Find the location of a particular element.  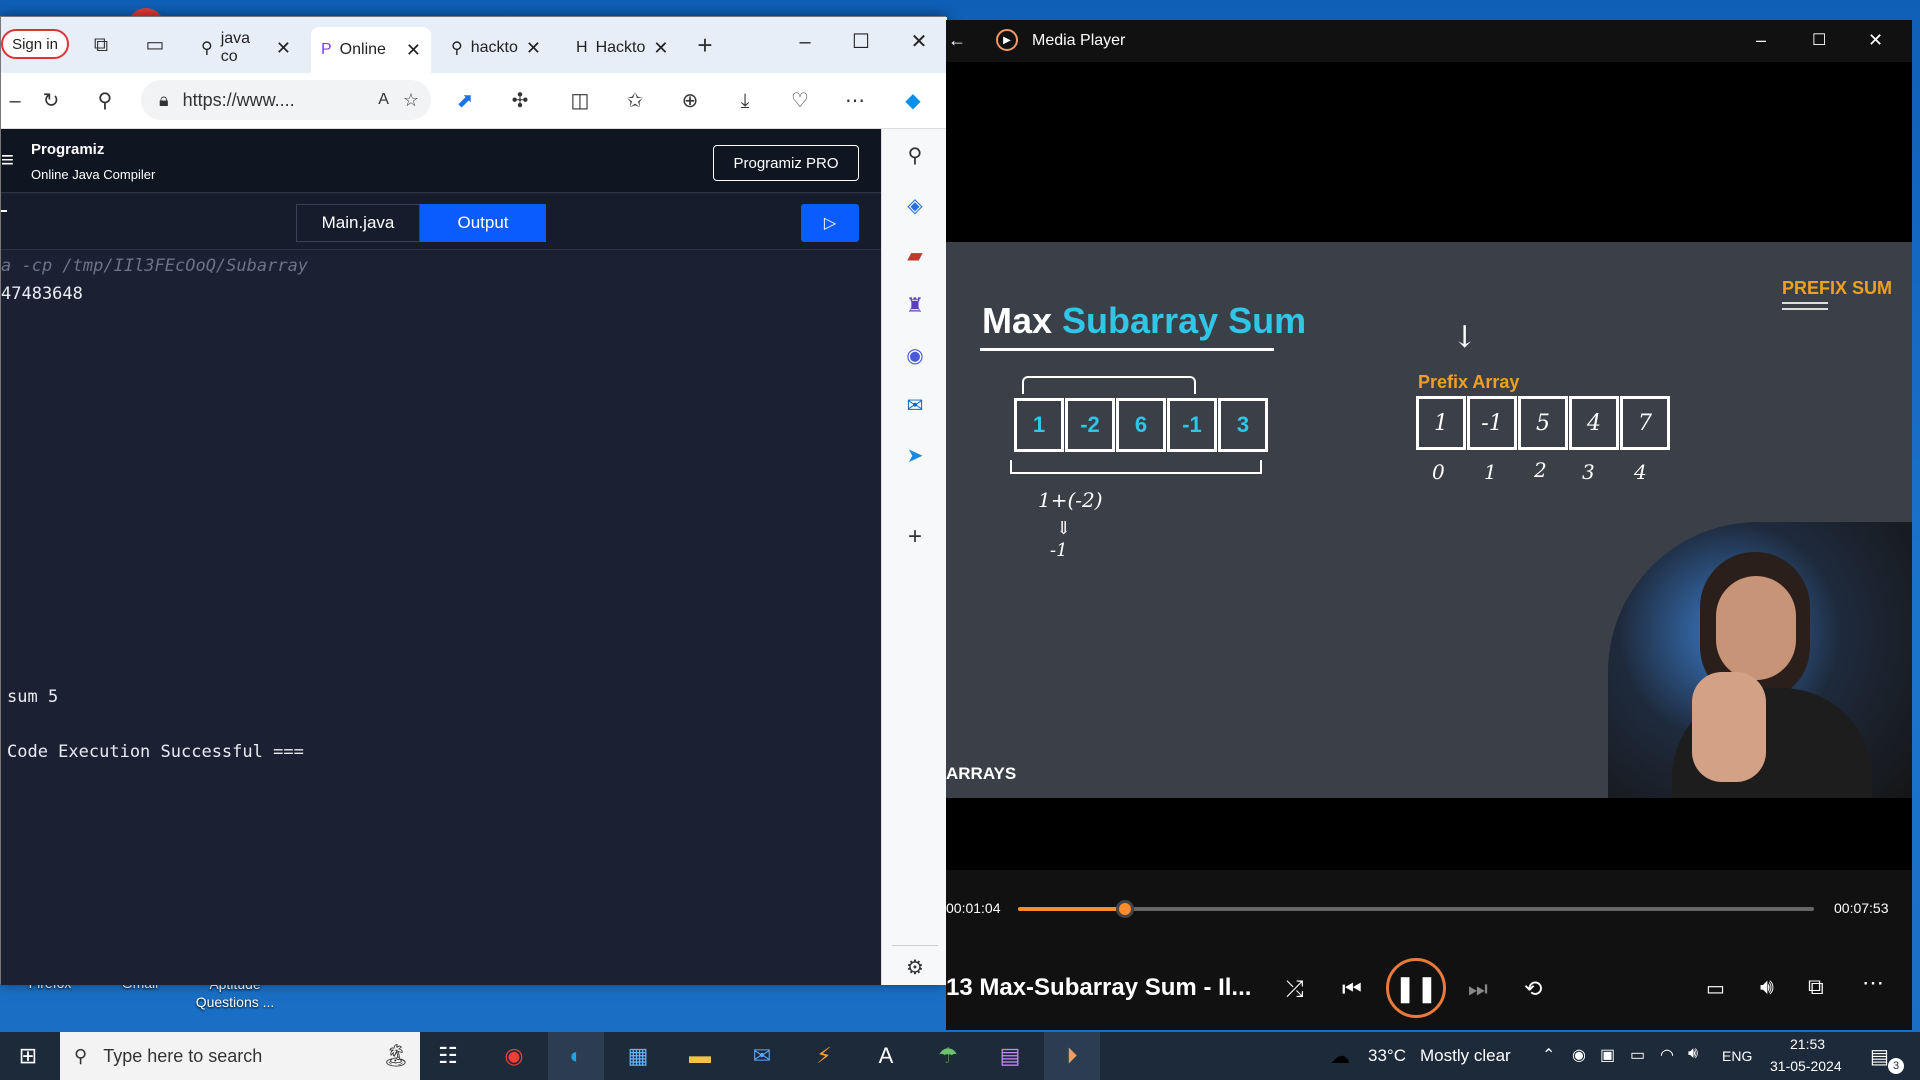

pause-button: ❚❚ is located at coordinates (1416, 988).